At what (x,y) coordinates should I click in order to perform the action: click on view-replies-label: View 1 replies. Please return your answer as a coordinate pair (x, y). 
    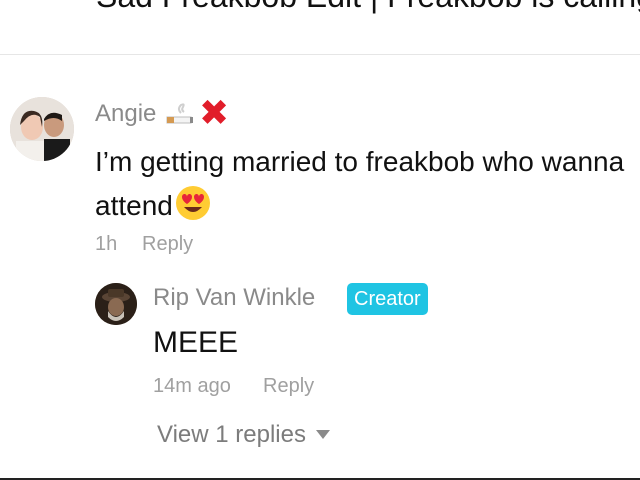
    Looking at the image, I should click on (231, 434).